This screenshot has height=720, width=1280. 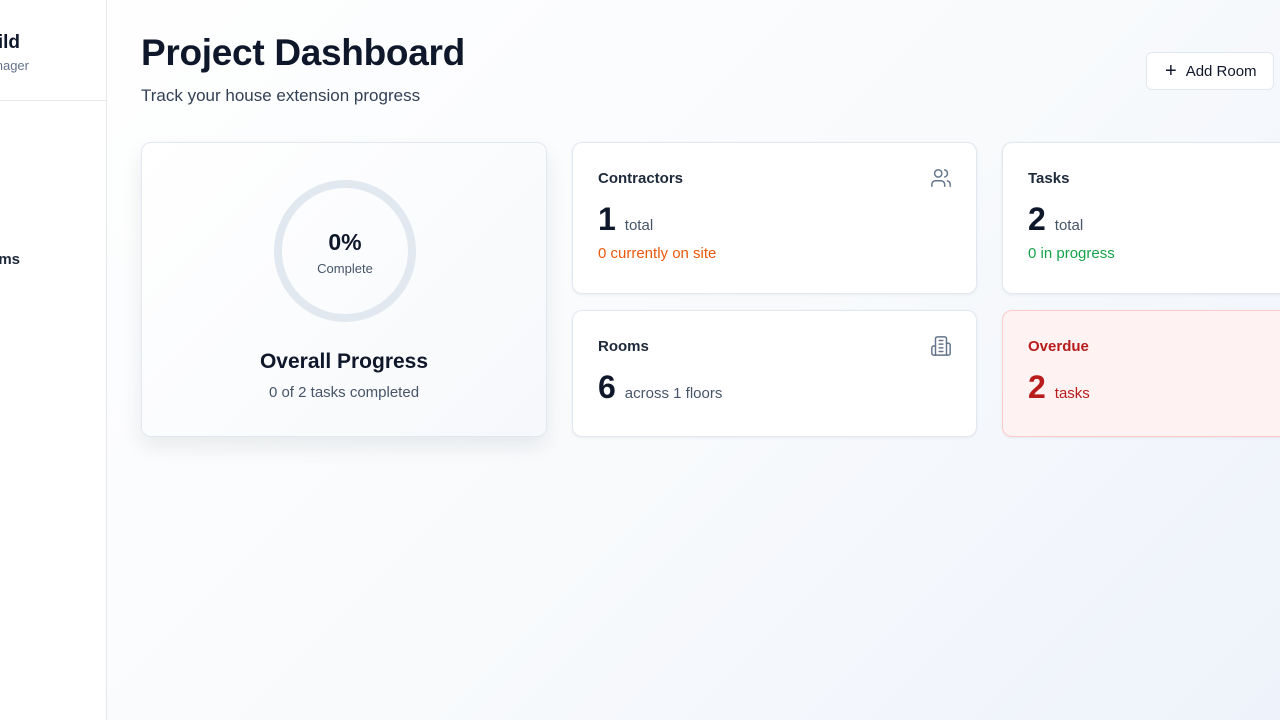 What do you see at coordinates (1037, 387) in the screenshot?
I see `overdue-count: 2` at bounding box center [1037, 387].